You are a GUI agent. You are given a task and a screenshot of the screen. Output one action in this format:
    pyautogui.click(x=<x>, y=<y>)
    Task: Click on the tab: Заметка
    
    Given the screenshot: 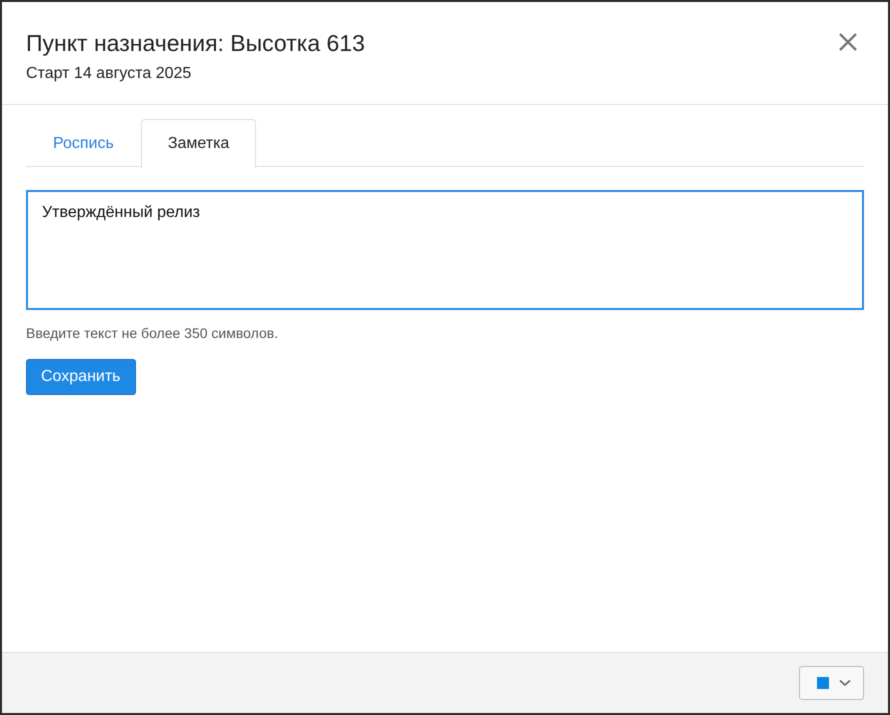 What is the action you would take?
    pyautogui.click(x=198, y=143)
    